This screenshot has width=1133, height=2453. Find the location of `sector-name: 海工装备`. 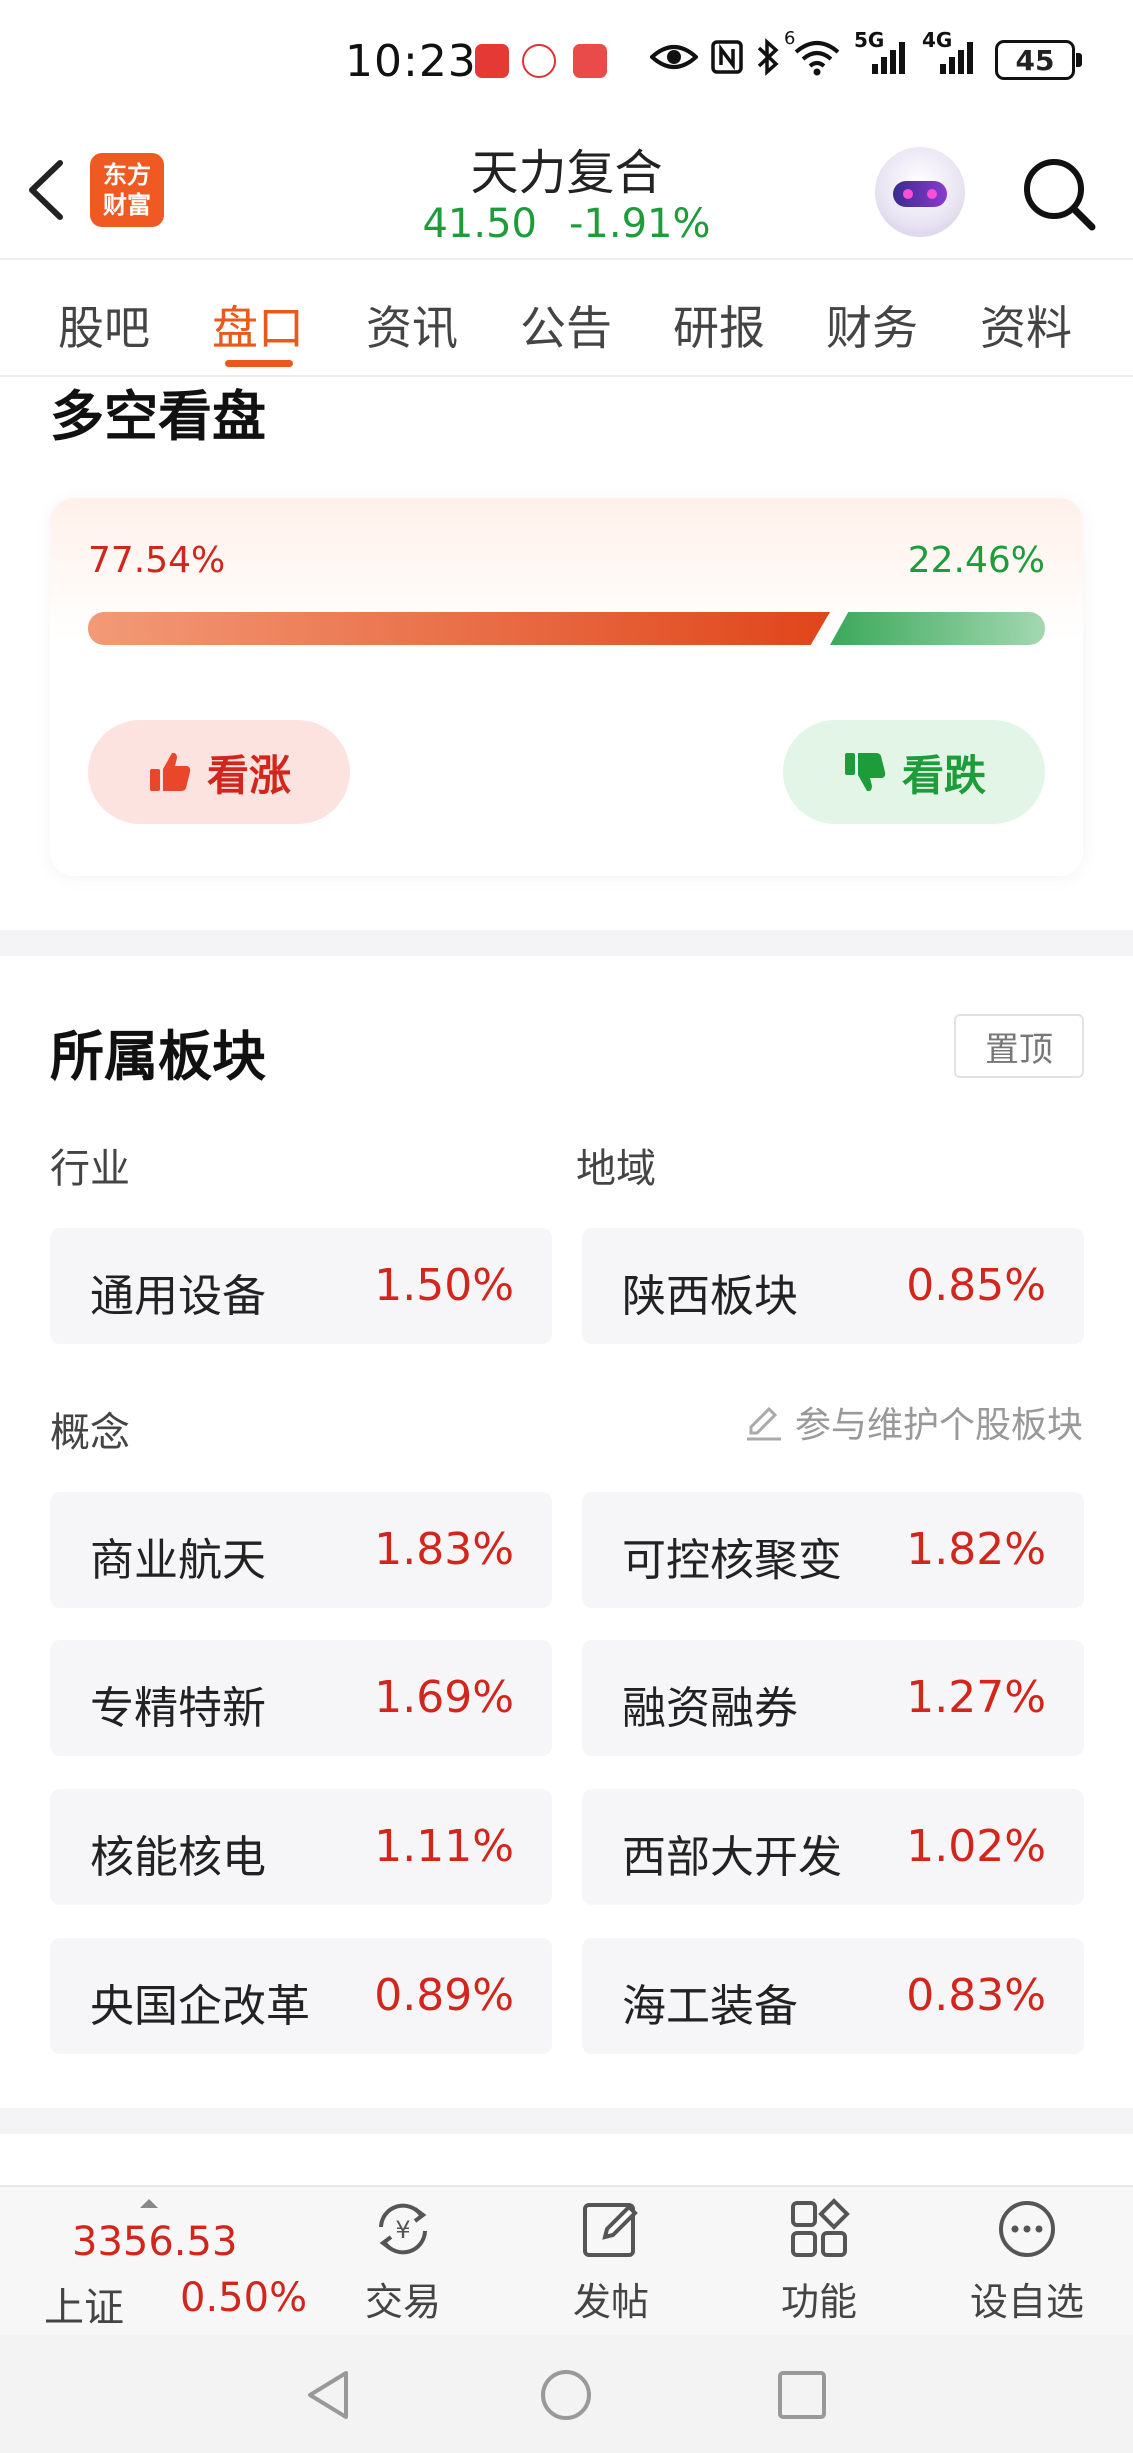

sector-name: 海工装备 is located at coordinates (710, 2006).